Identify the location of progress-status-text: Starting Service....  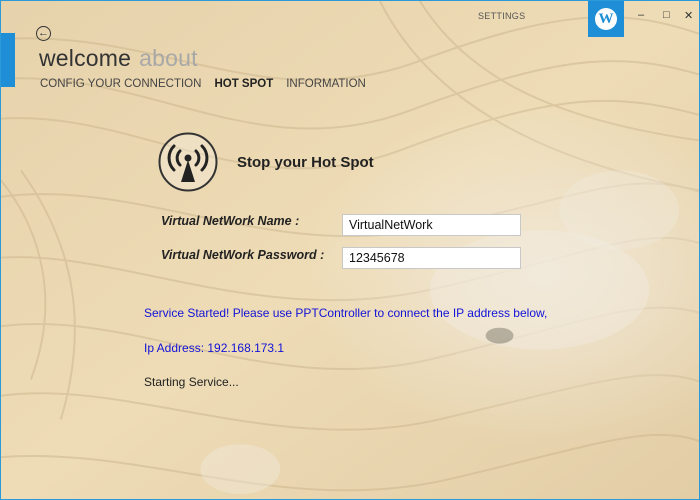
(191, 382).